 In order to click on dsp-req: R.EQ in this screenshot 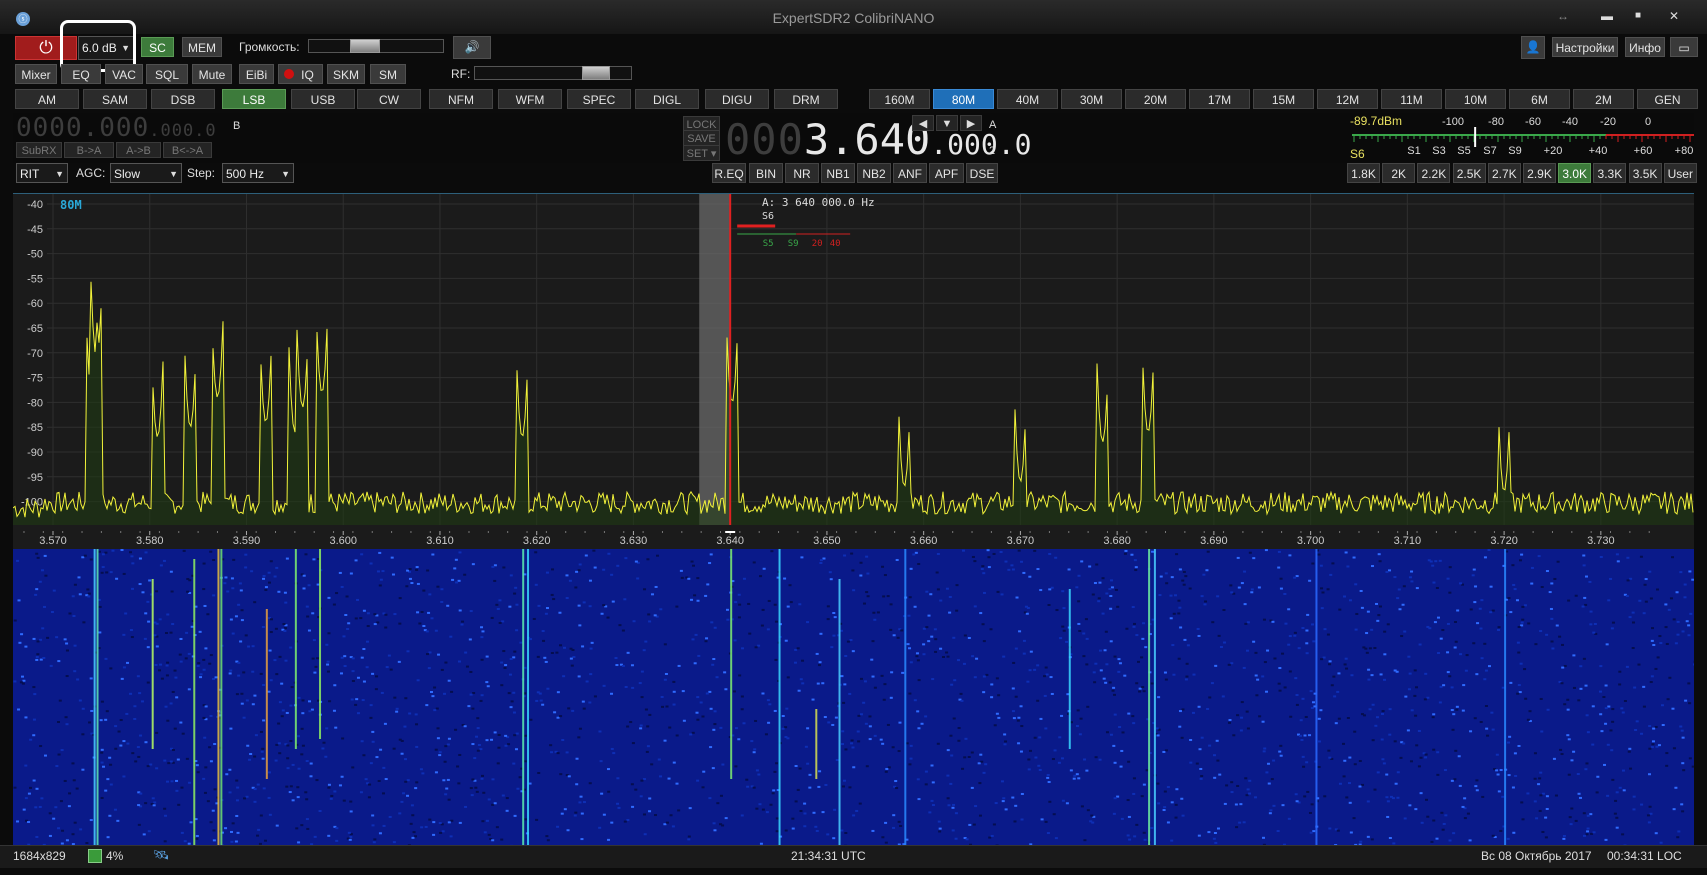, I will do `click(729, 173)`.